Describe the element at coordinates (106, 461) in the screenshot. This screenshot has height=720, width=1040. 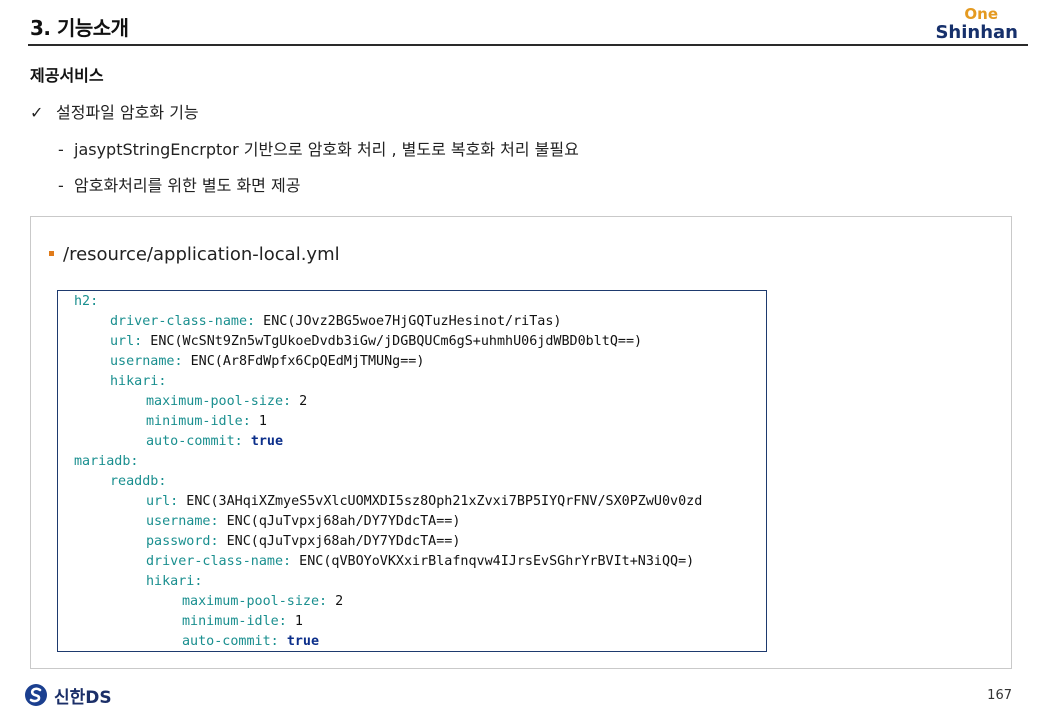
I see `code-line: mariadb:` at that location.